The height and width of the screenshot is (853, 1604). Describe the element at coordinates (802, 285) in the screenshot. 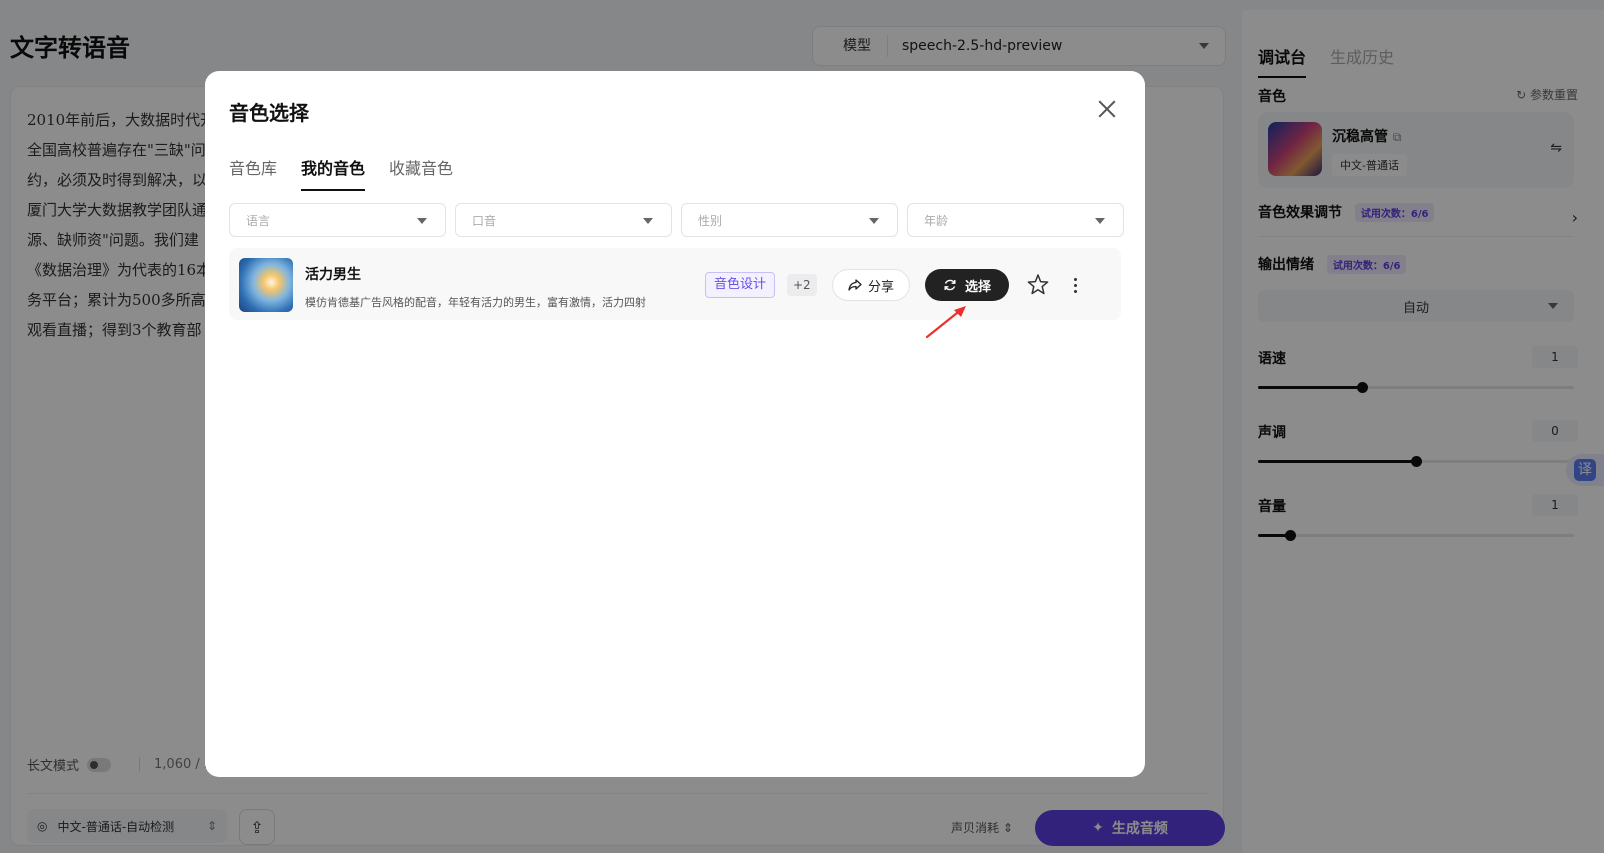

I see `more-tags-badge: +2` at that location.